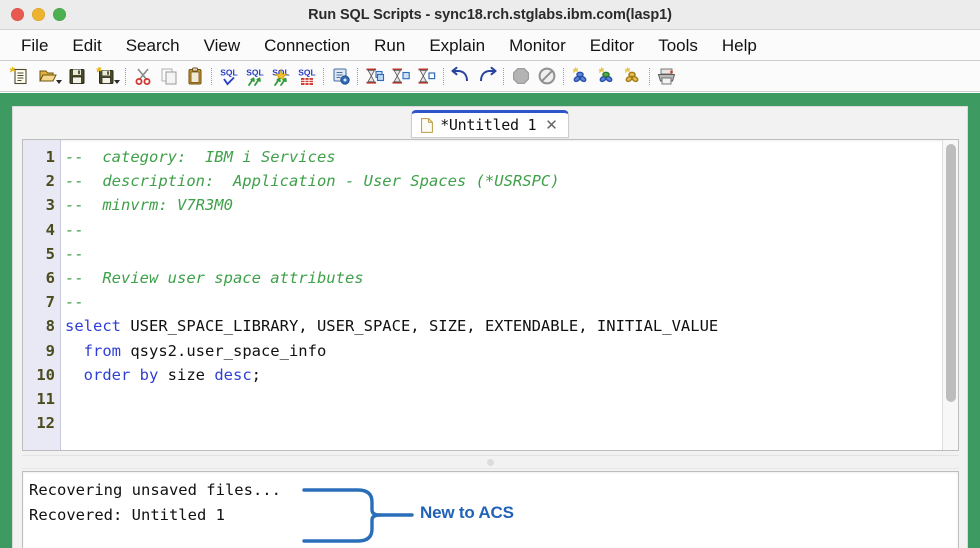  What do you see at coordinates (551, 125) in the screenshot?
I see `close-icon: ✕` at bounding box center [551, 125].